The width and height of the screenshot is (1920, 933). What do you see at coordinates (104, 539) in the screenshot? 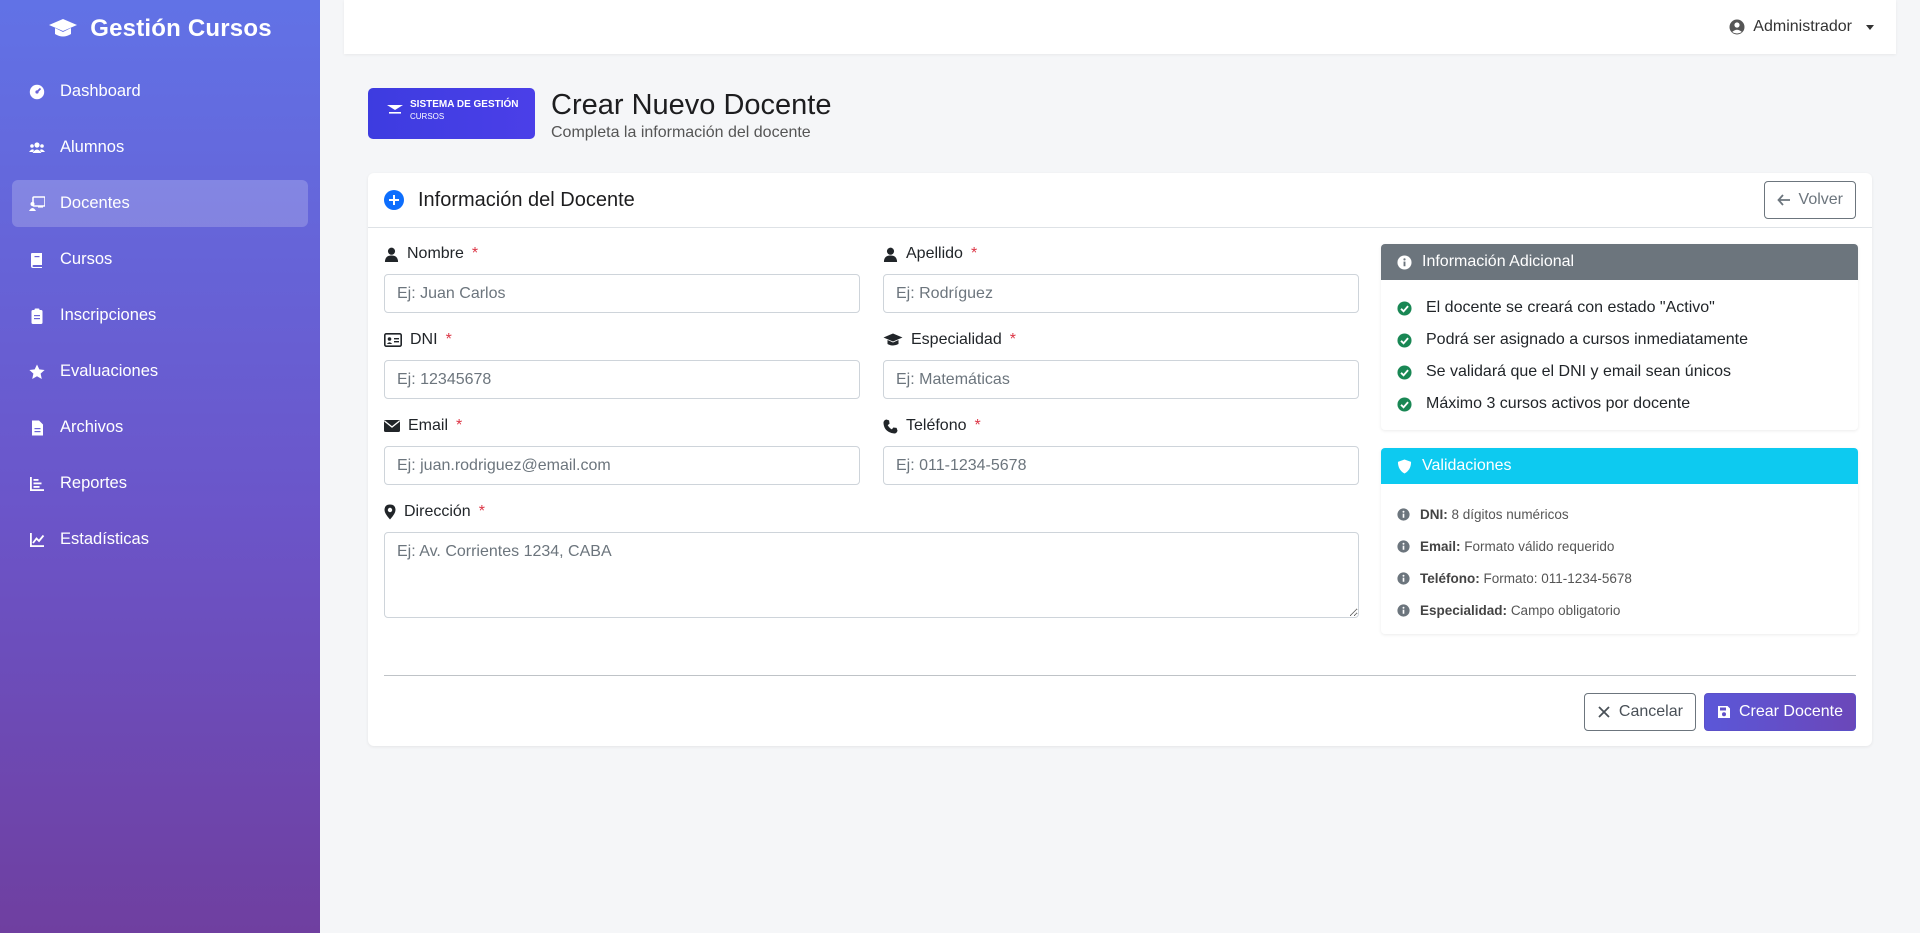
I see `sidebar-item-label: Estadísticas` at bounding box center [104, 539].